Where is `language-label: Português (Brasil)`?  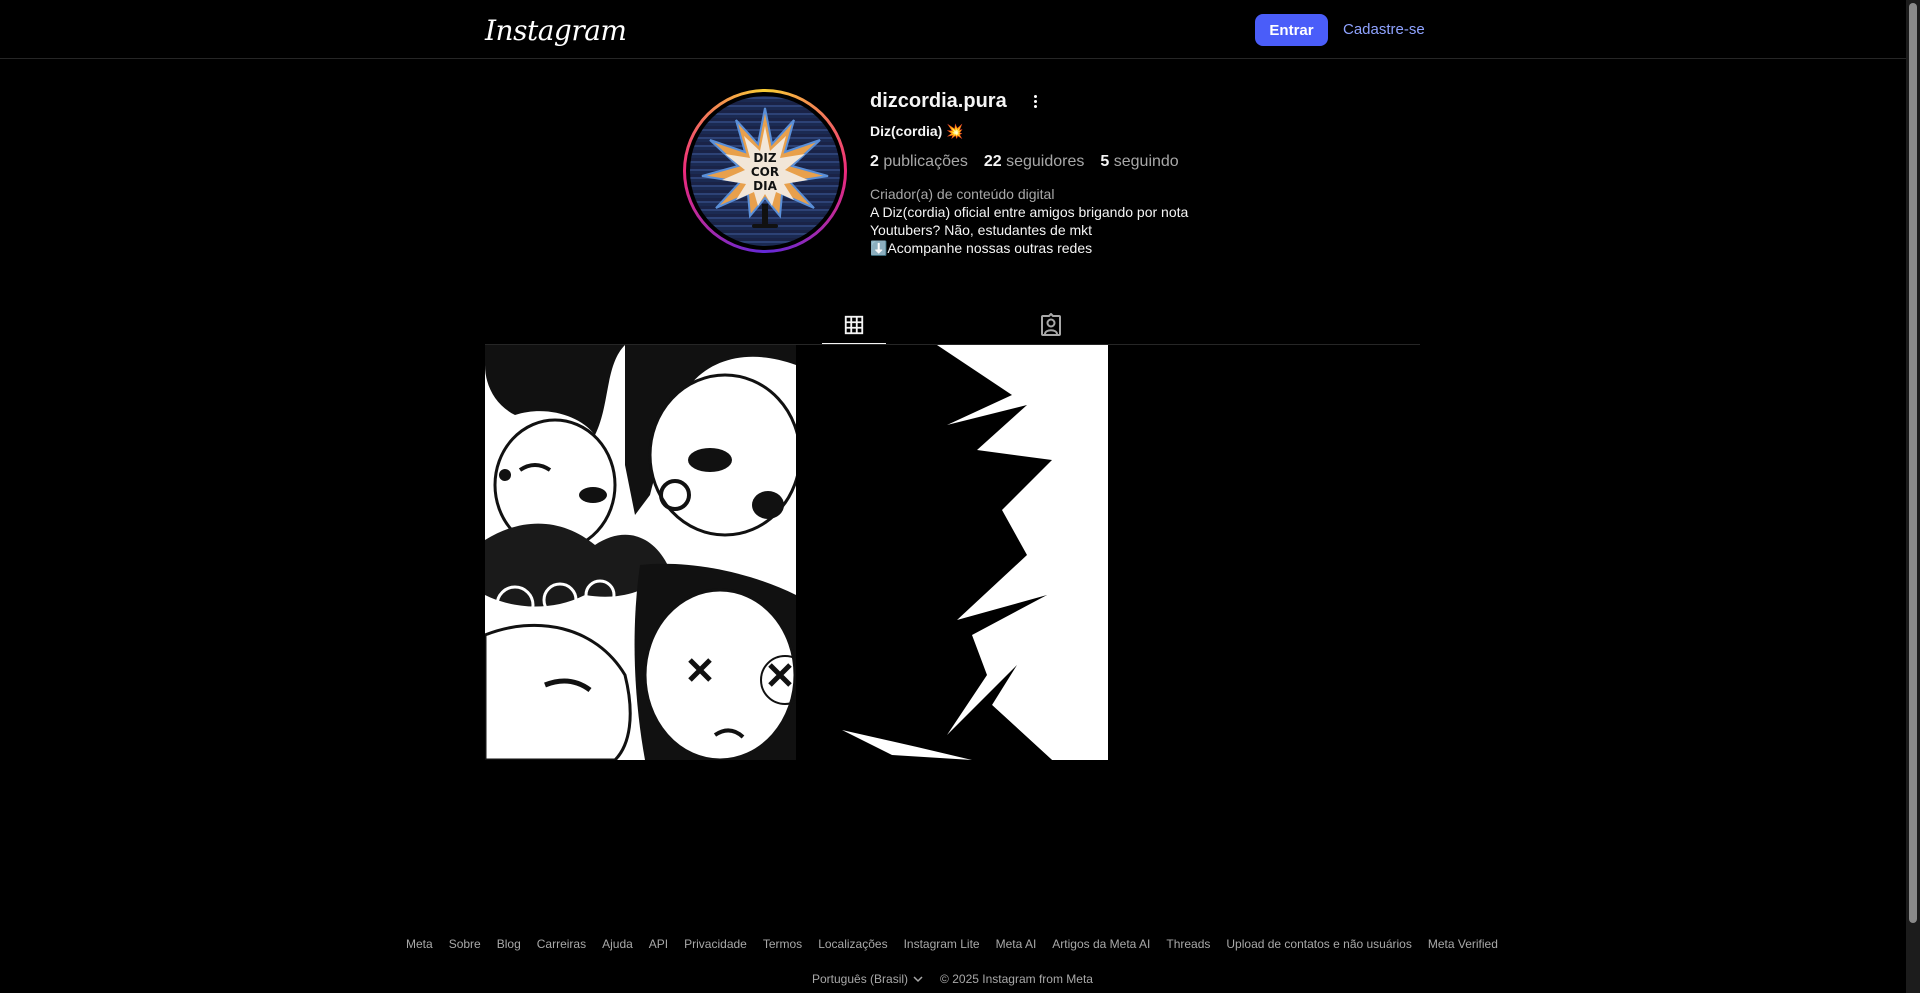 language-label: Português (Brasil) is located at coordinates (860, 979).